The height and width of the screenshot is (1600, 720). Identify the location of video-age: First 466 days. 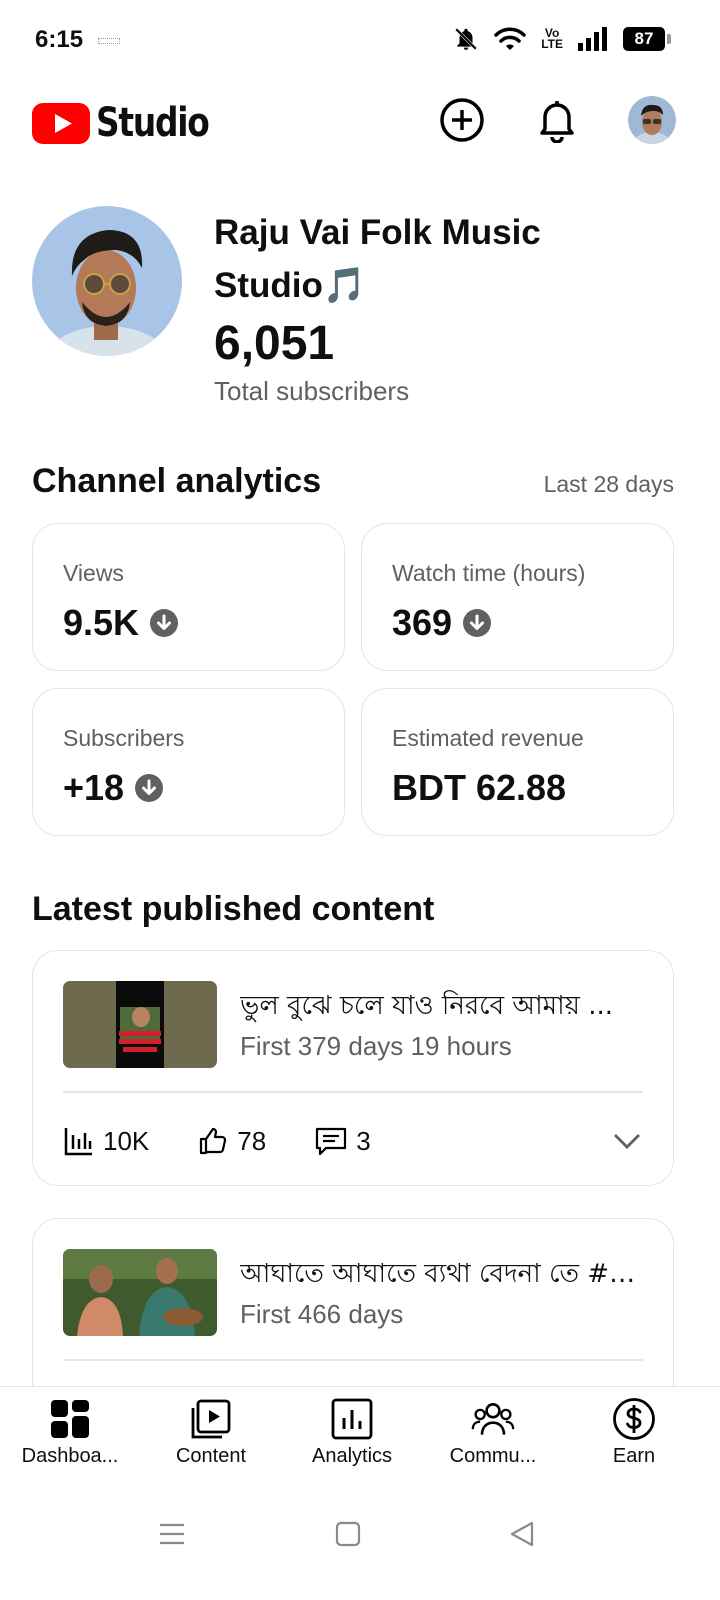
(322, 1314).